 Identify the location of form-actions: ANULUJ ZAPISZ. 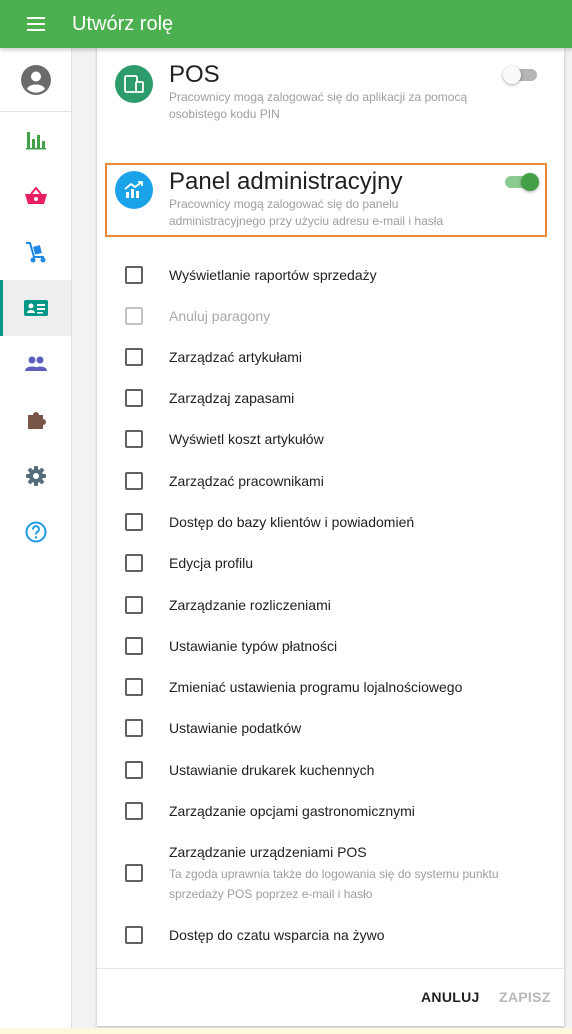
(330, 997).